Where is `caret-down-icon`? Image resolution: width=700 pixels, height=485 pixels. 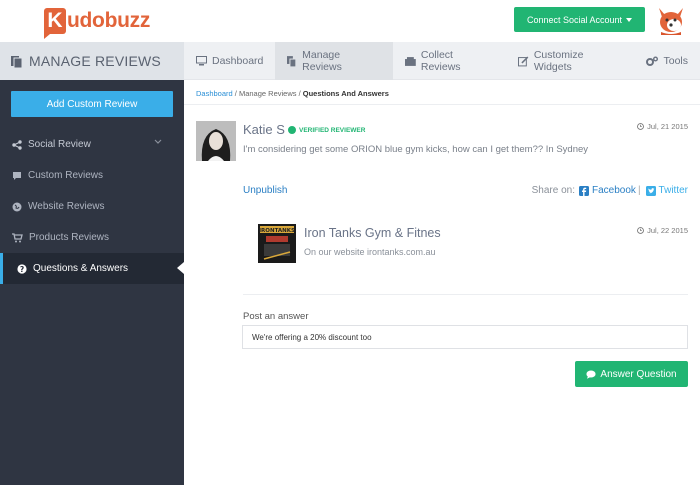 caret-down-icon is located at coordinates (629, 19).